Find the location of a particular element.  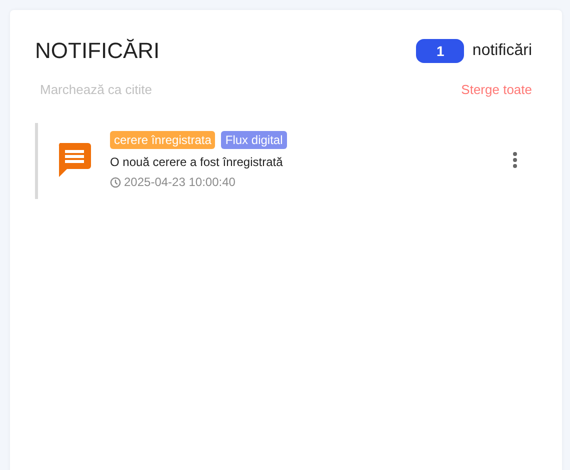

panel-title: NOTIFICĂRI is located at coordinates (97, 51).